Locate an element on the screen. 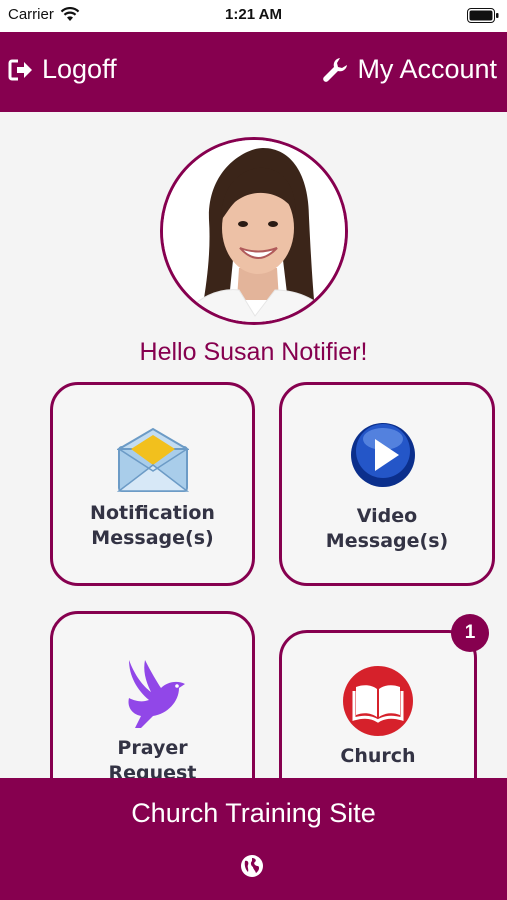  battery-icon is located at coordinates (483, 15).